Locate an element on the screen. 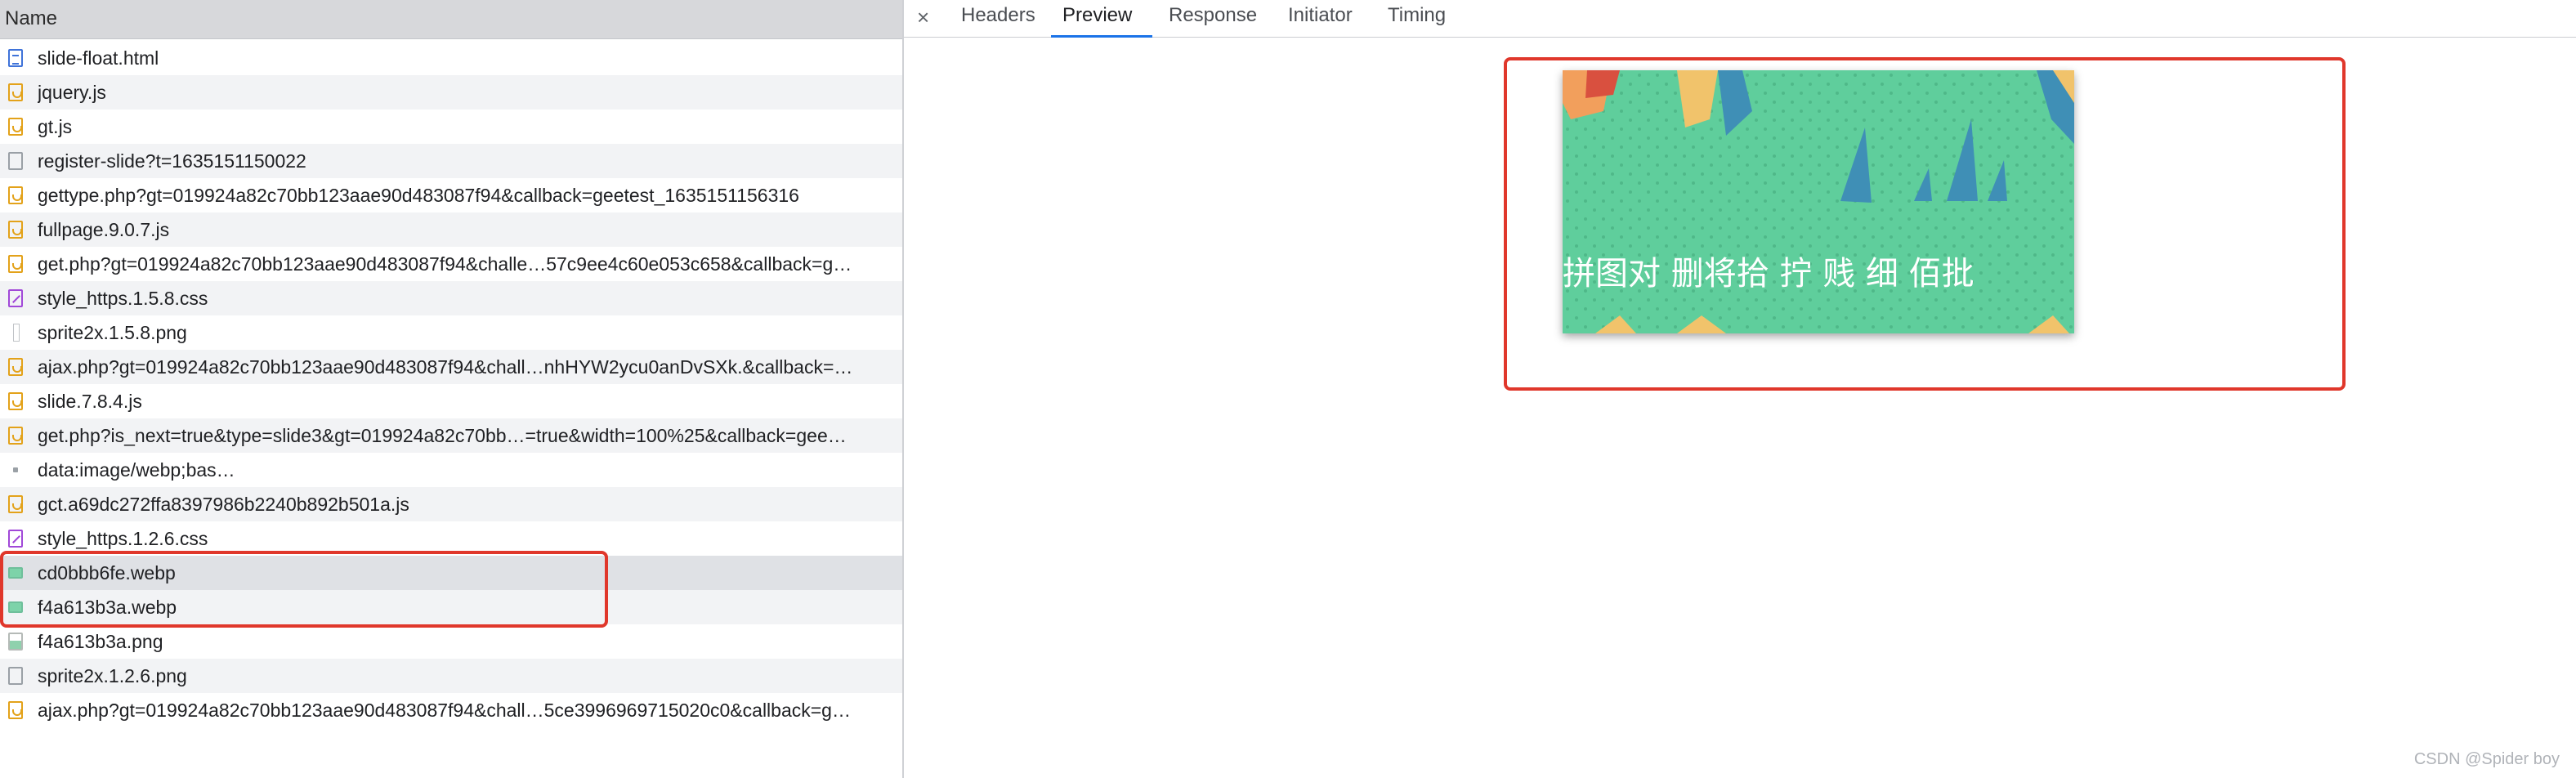  request-row: gct.a69dc272ffa8397986b2240b892b501a.js is located at coordinates (451, 504).